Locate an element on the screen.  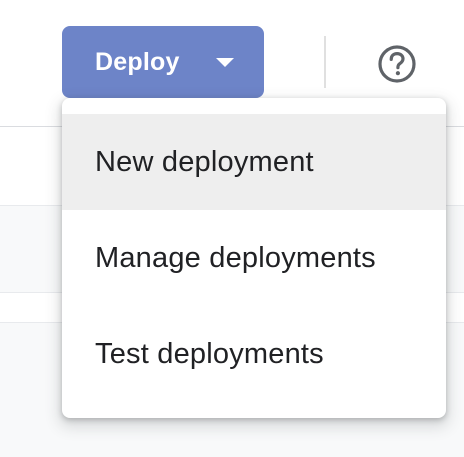
menu-item-label: Manage deployments is located at coordinates (235, 257).